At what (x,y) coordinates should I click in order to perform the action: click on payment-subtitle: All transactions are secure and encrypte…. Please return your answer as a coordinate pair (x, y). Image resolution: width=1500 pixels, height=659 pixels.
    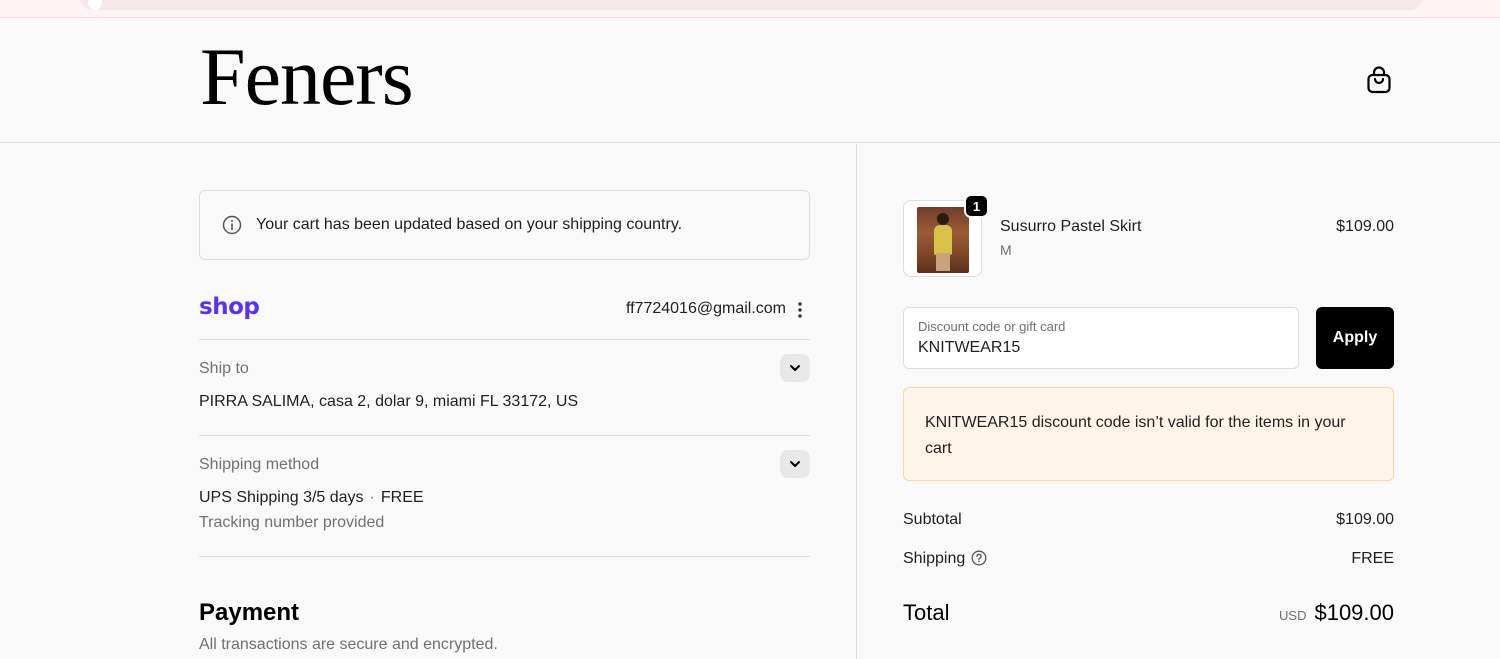
    Looking at the image, I should click on (348, 644).